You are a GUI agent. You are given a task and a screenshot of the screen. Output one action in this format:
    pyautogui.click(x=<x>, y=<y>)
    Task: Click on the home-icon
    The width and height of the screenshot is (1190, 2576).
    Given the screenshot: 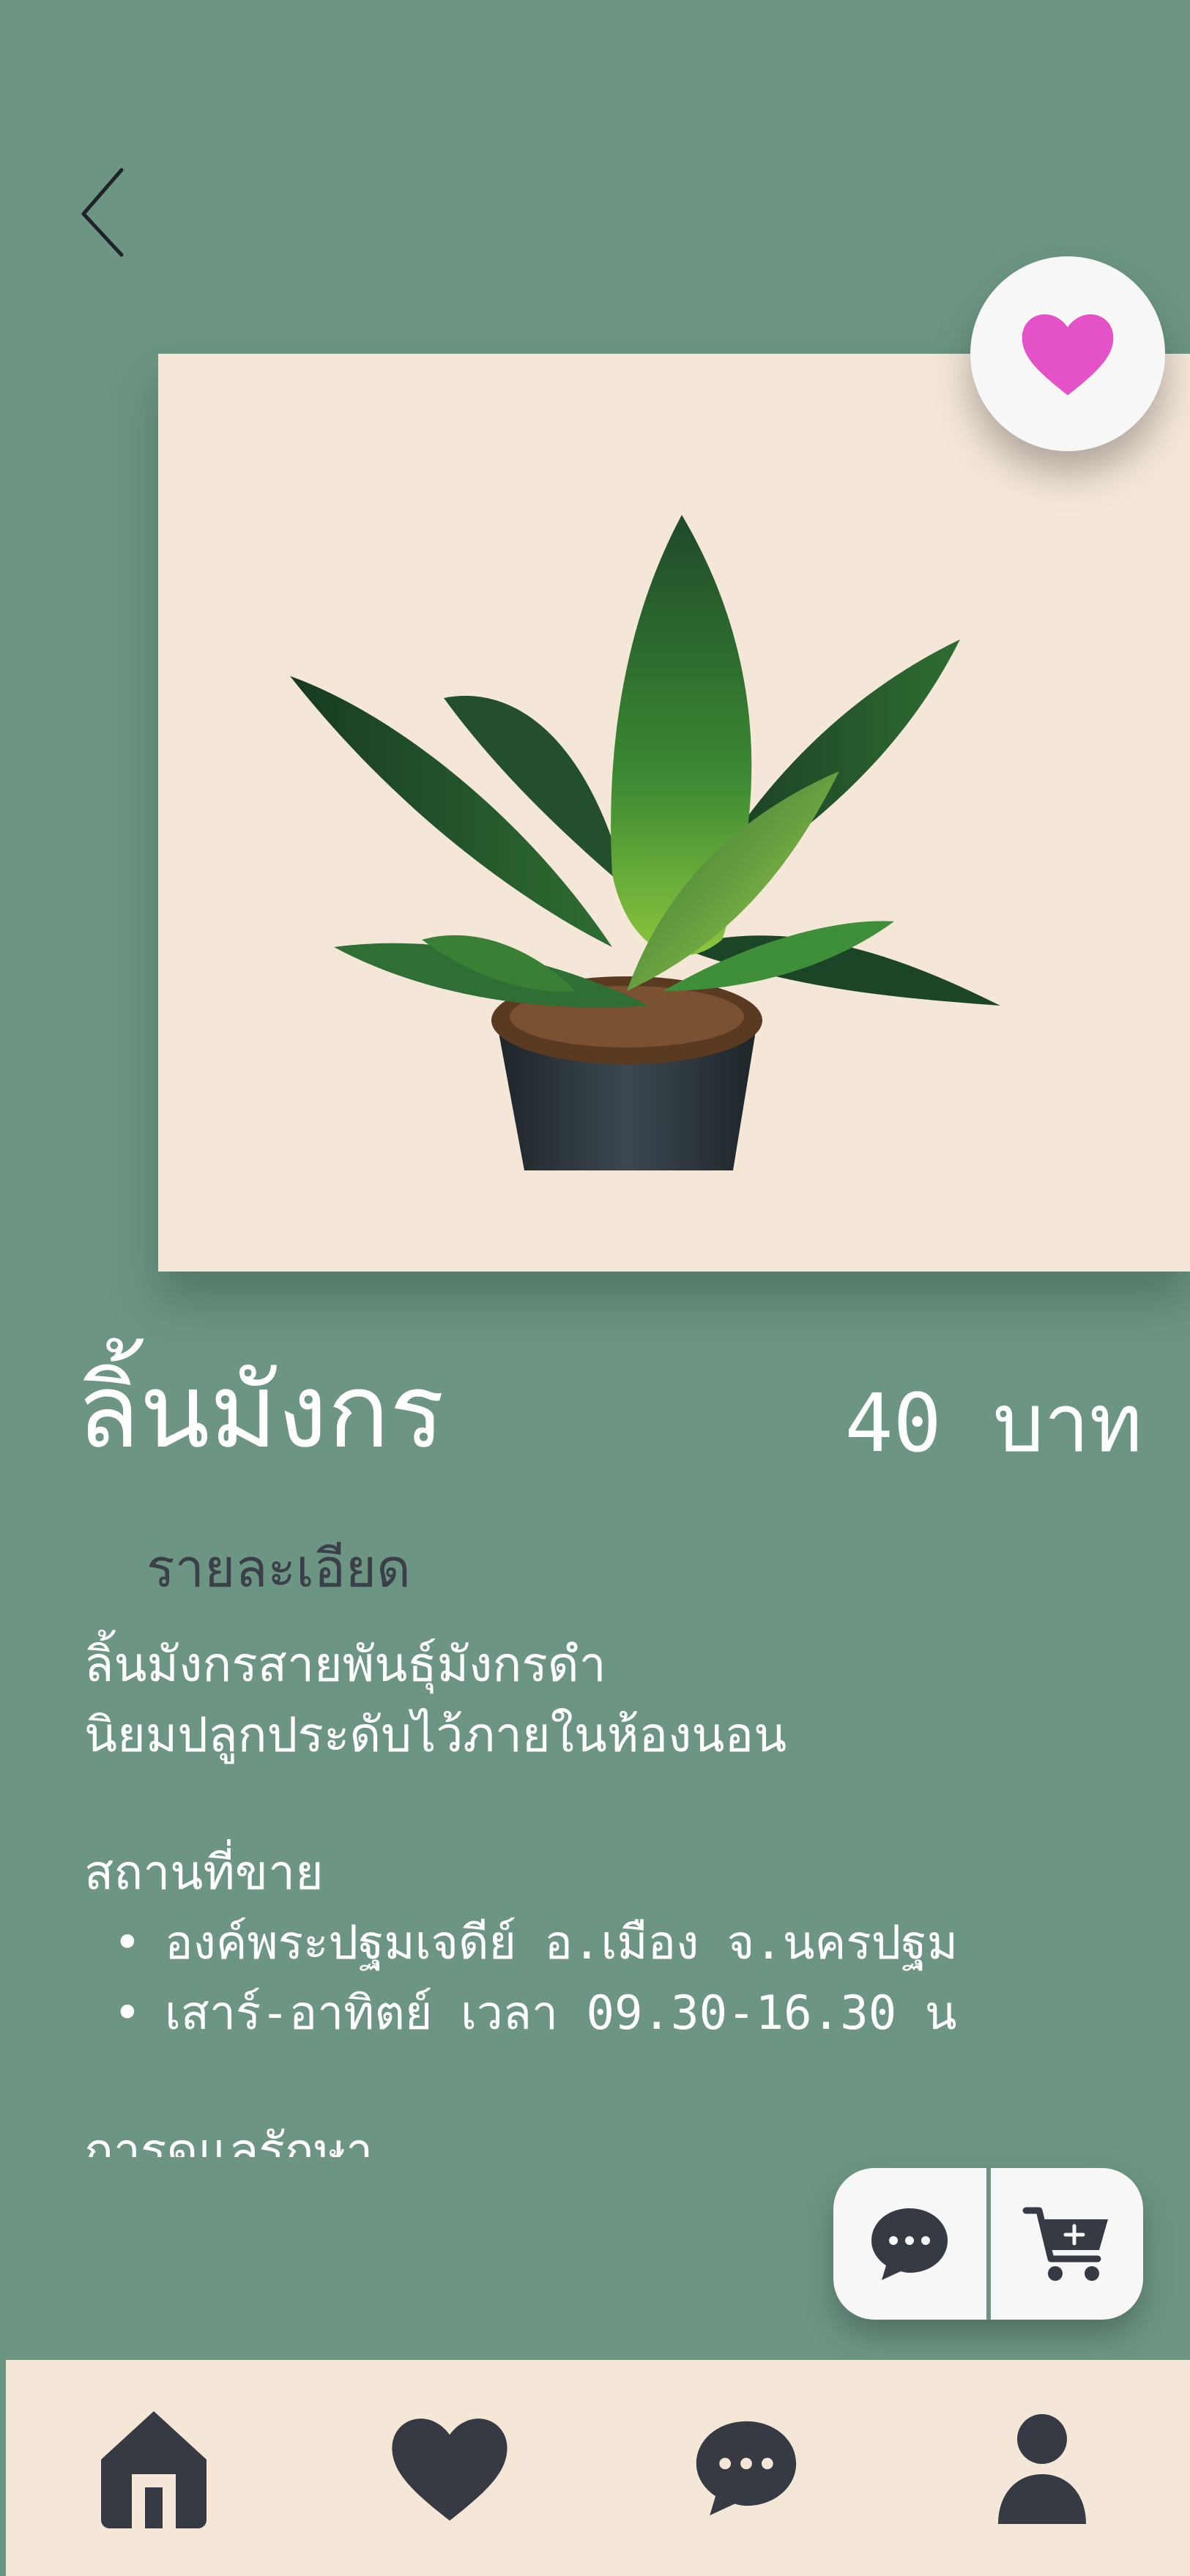 What is the action you would take?
    pyautogui.click(x=154, y=2469)
    